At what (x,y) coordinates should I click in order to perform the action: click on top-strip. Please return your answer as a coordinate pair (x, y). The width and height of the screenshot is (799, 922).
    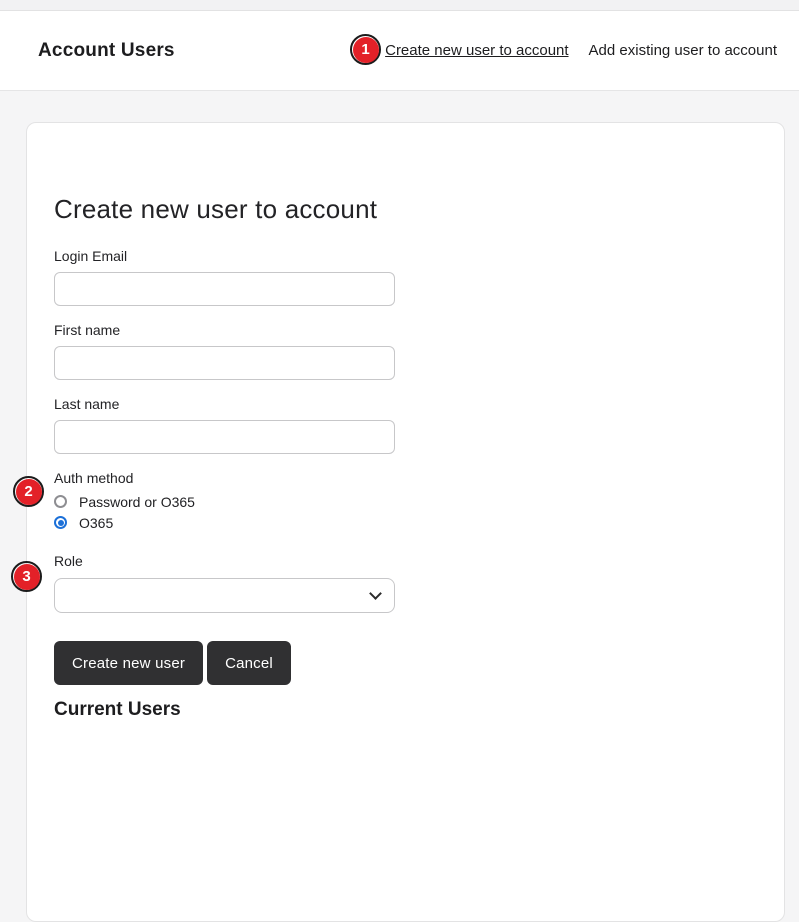
    Looking at the image, I should click on (399, 5).